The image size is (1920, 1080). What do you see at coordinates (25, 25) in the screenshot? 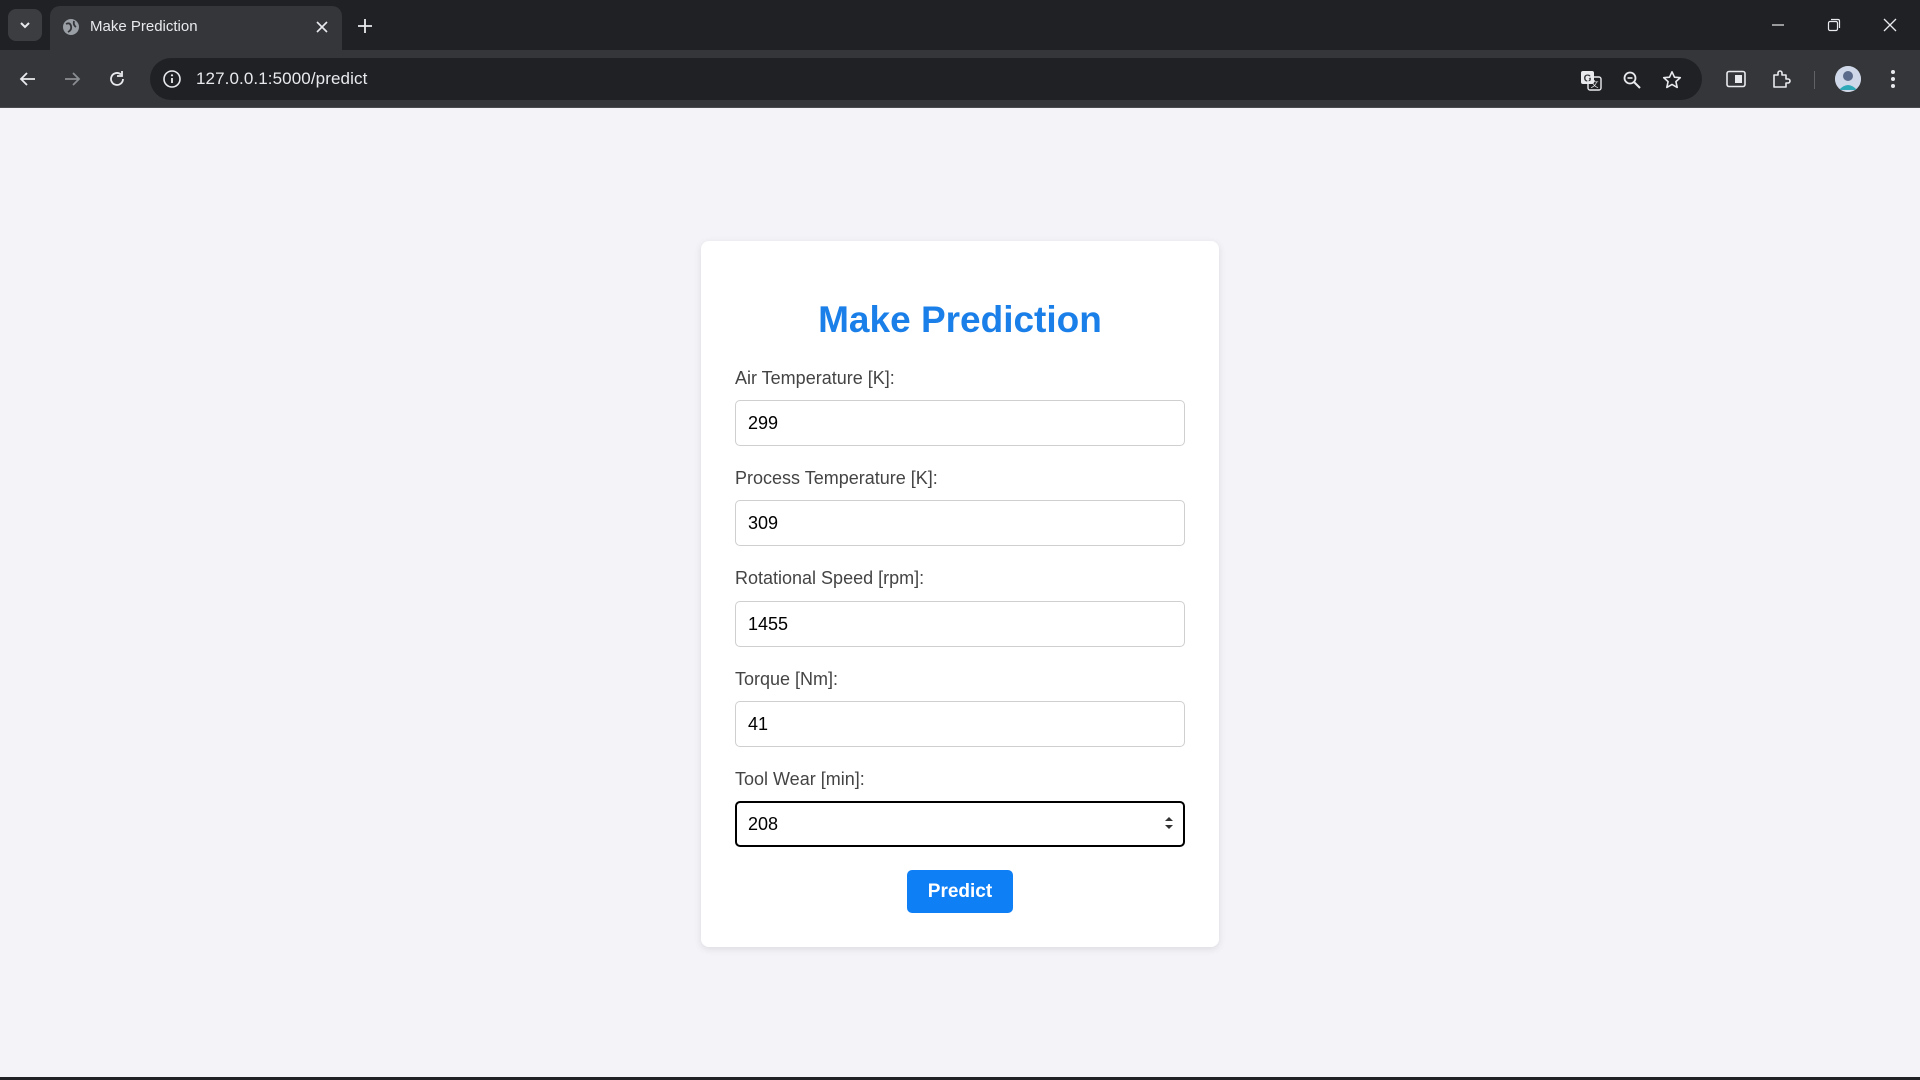
I see `tab-search-icon` at bounding box center [25, 25].